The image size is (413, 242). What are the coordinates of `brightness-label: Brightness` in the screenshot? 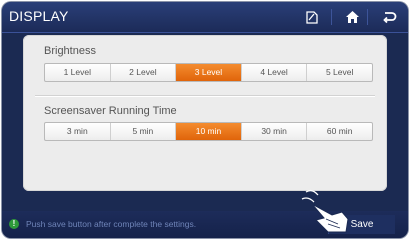 It's located at (70, 51).